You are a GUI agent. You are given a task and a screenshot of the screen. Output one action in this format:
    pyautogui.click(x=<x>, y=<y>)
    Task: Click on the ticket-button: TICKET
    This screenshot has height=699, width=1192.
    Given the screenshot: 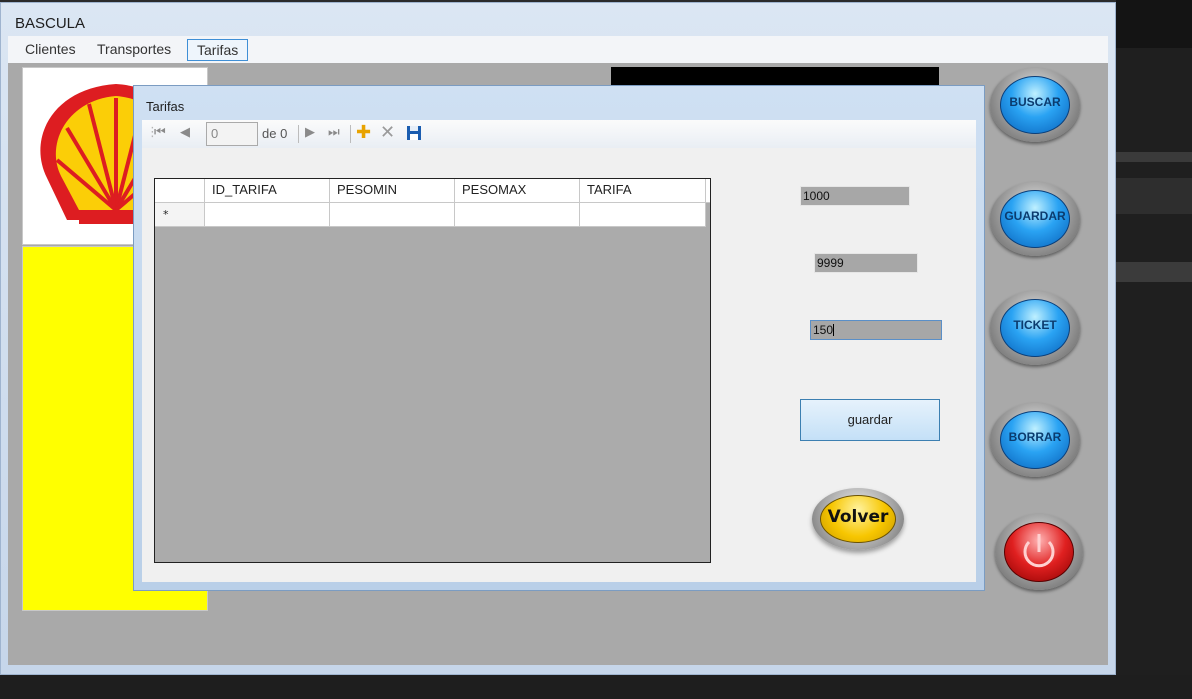 What is the action you would take?
    pyautogui.click(x=1035, y=328)
    